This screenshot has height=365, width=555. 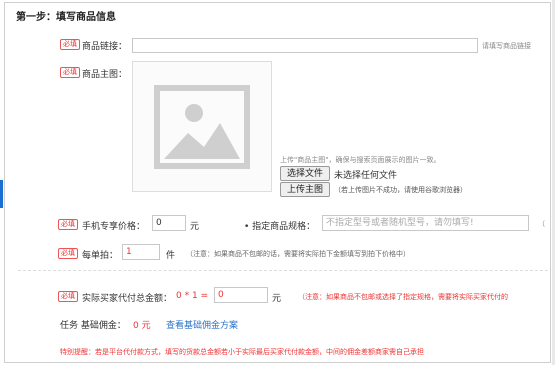 What do you see at coordinates (366, 176) in the screenshot?
I see `no-file-text: 未选择任何文件` at bounding box center [366, 176].